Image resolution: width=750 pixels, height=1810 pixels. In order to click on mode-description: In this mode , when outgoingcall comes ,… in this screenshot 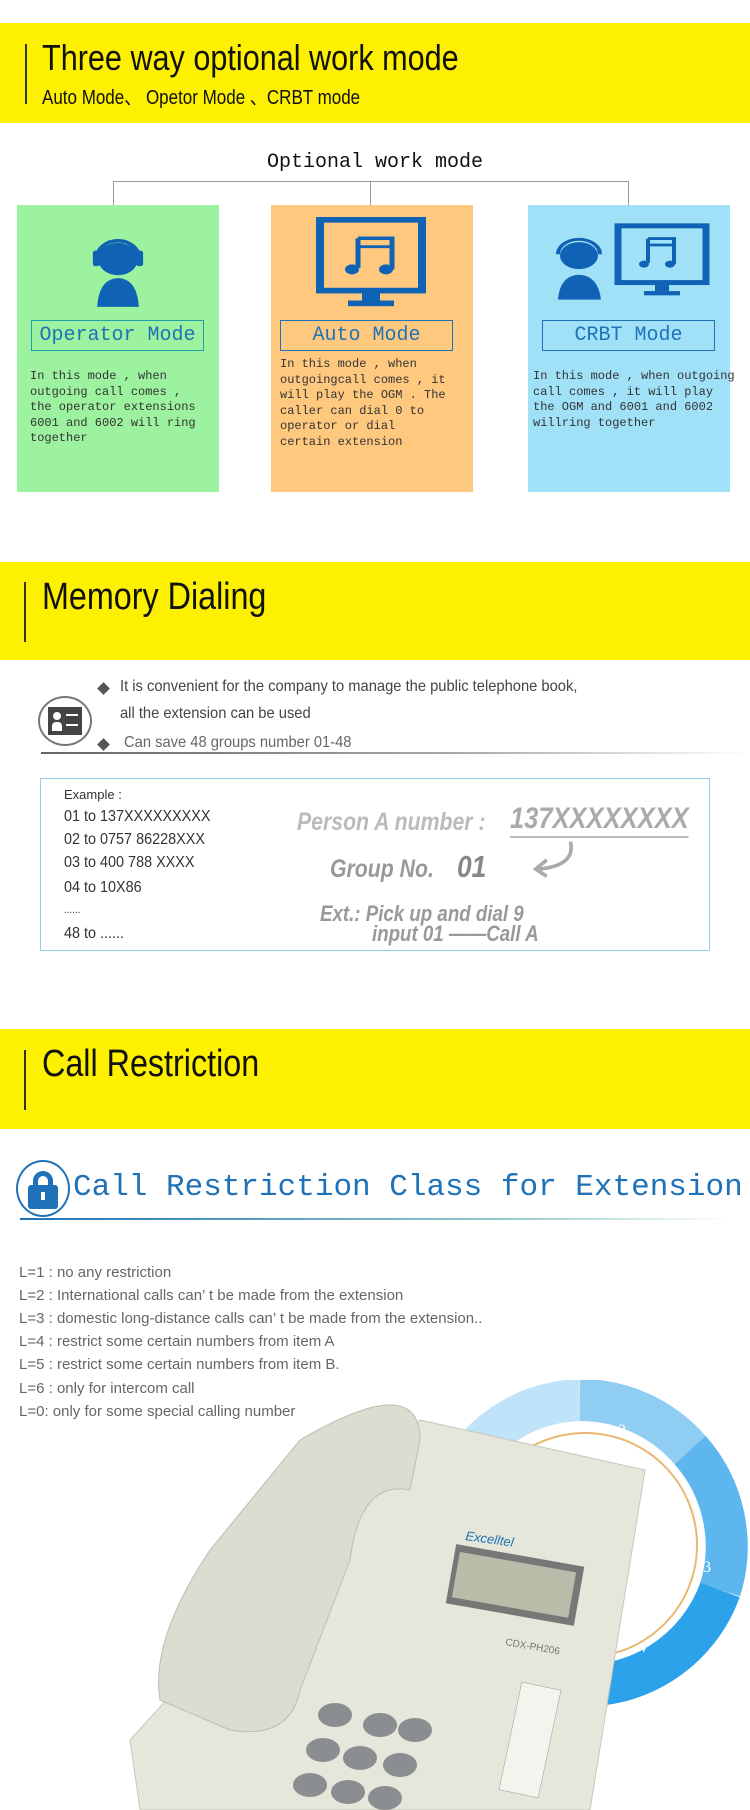, I will do `click(363, 403)`.